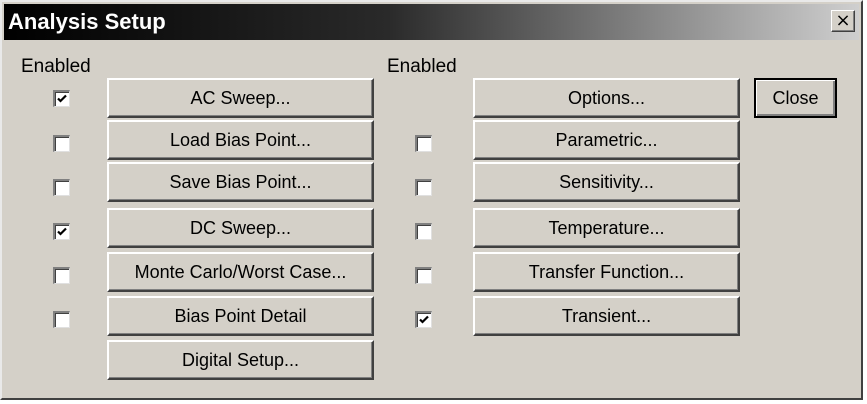 The height and width of the screenshot is (404, 867). I want to click on checkbox-sensitivity, so click(423, 187).